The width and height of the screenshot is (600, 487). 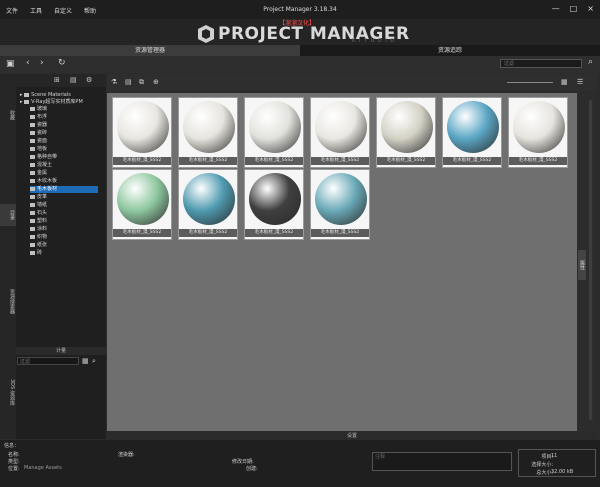 What do you see at coordinates (556, 8) in the screenshot?
I see `minimize-icon: —` at bounding box center [556, 8].